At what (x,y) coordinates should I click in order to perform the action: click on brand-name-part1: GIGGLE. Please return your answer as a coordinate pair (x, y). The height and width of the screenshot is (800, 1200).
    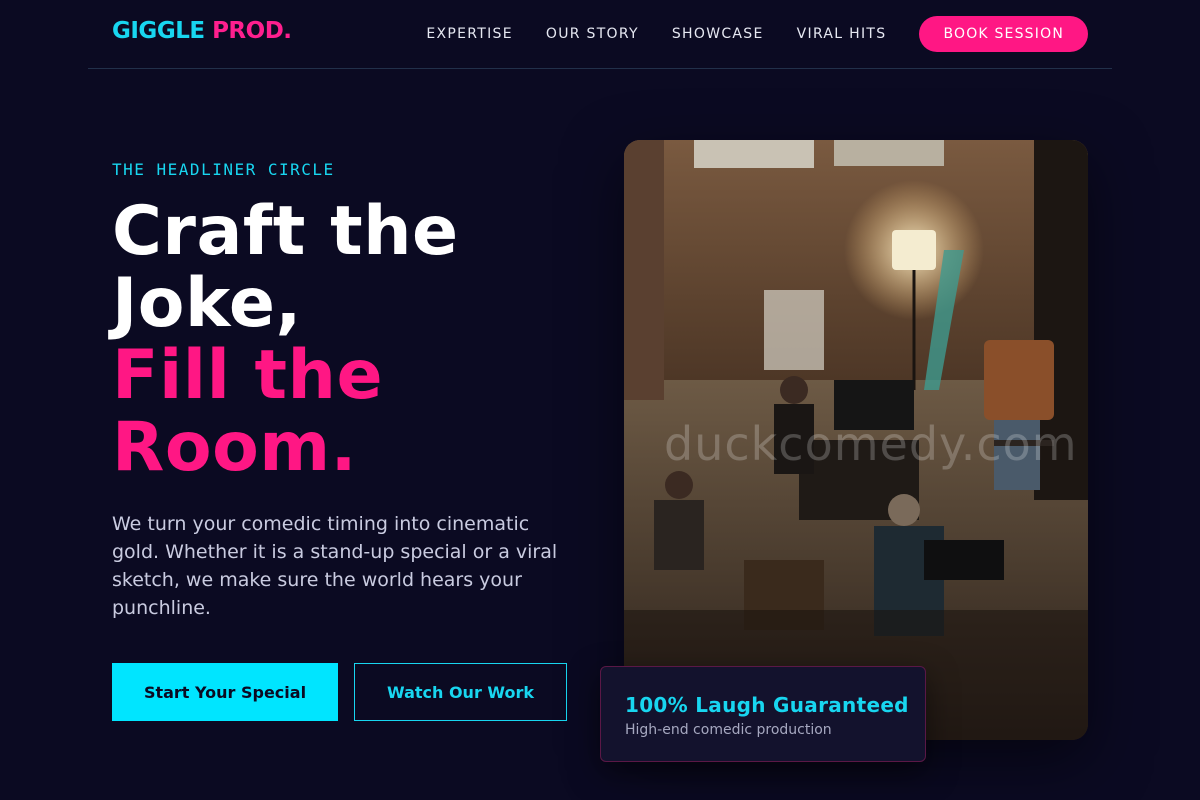
    Looking at the image, I should click on (158, 31).